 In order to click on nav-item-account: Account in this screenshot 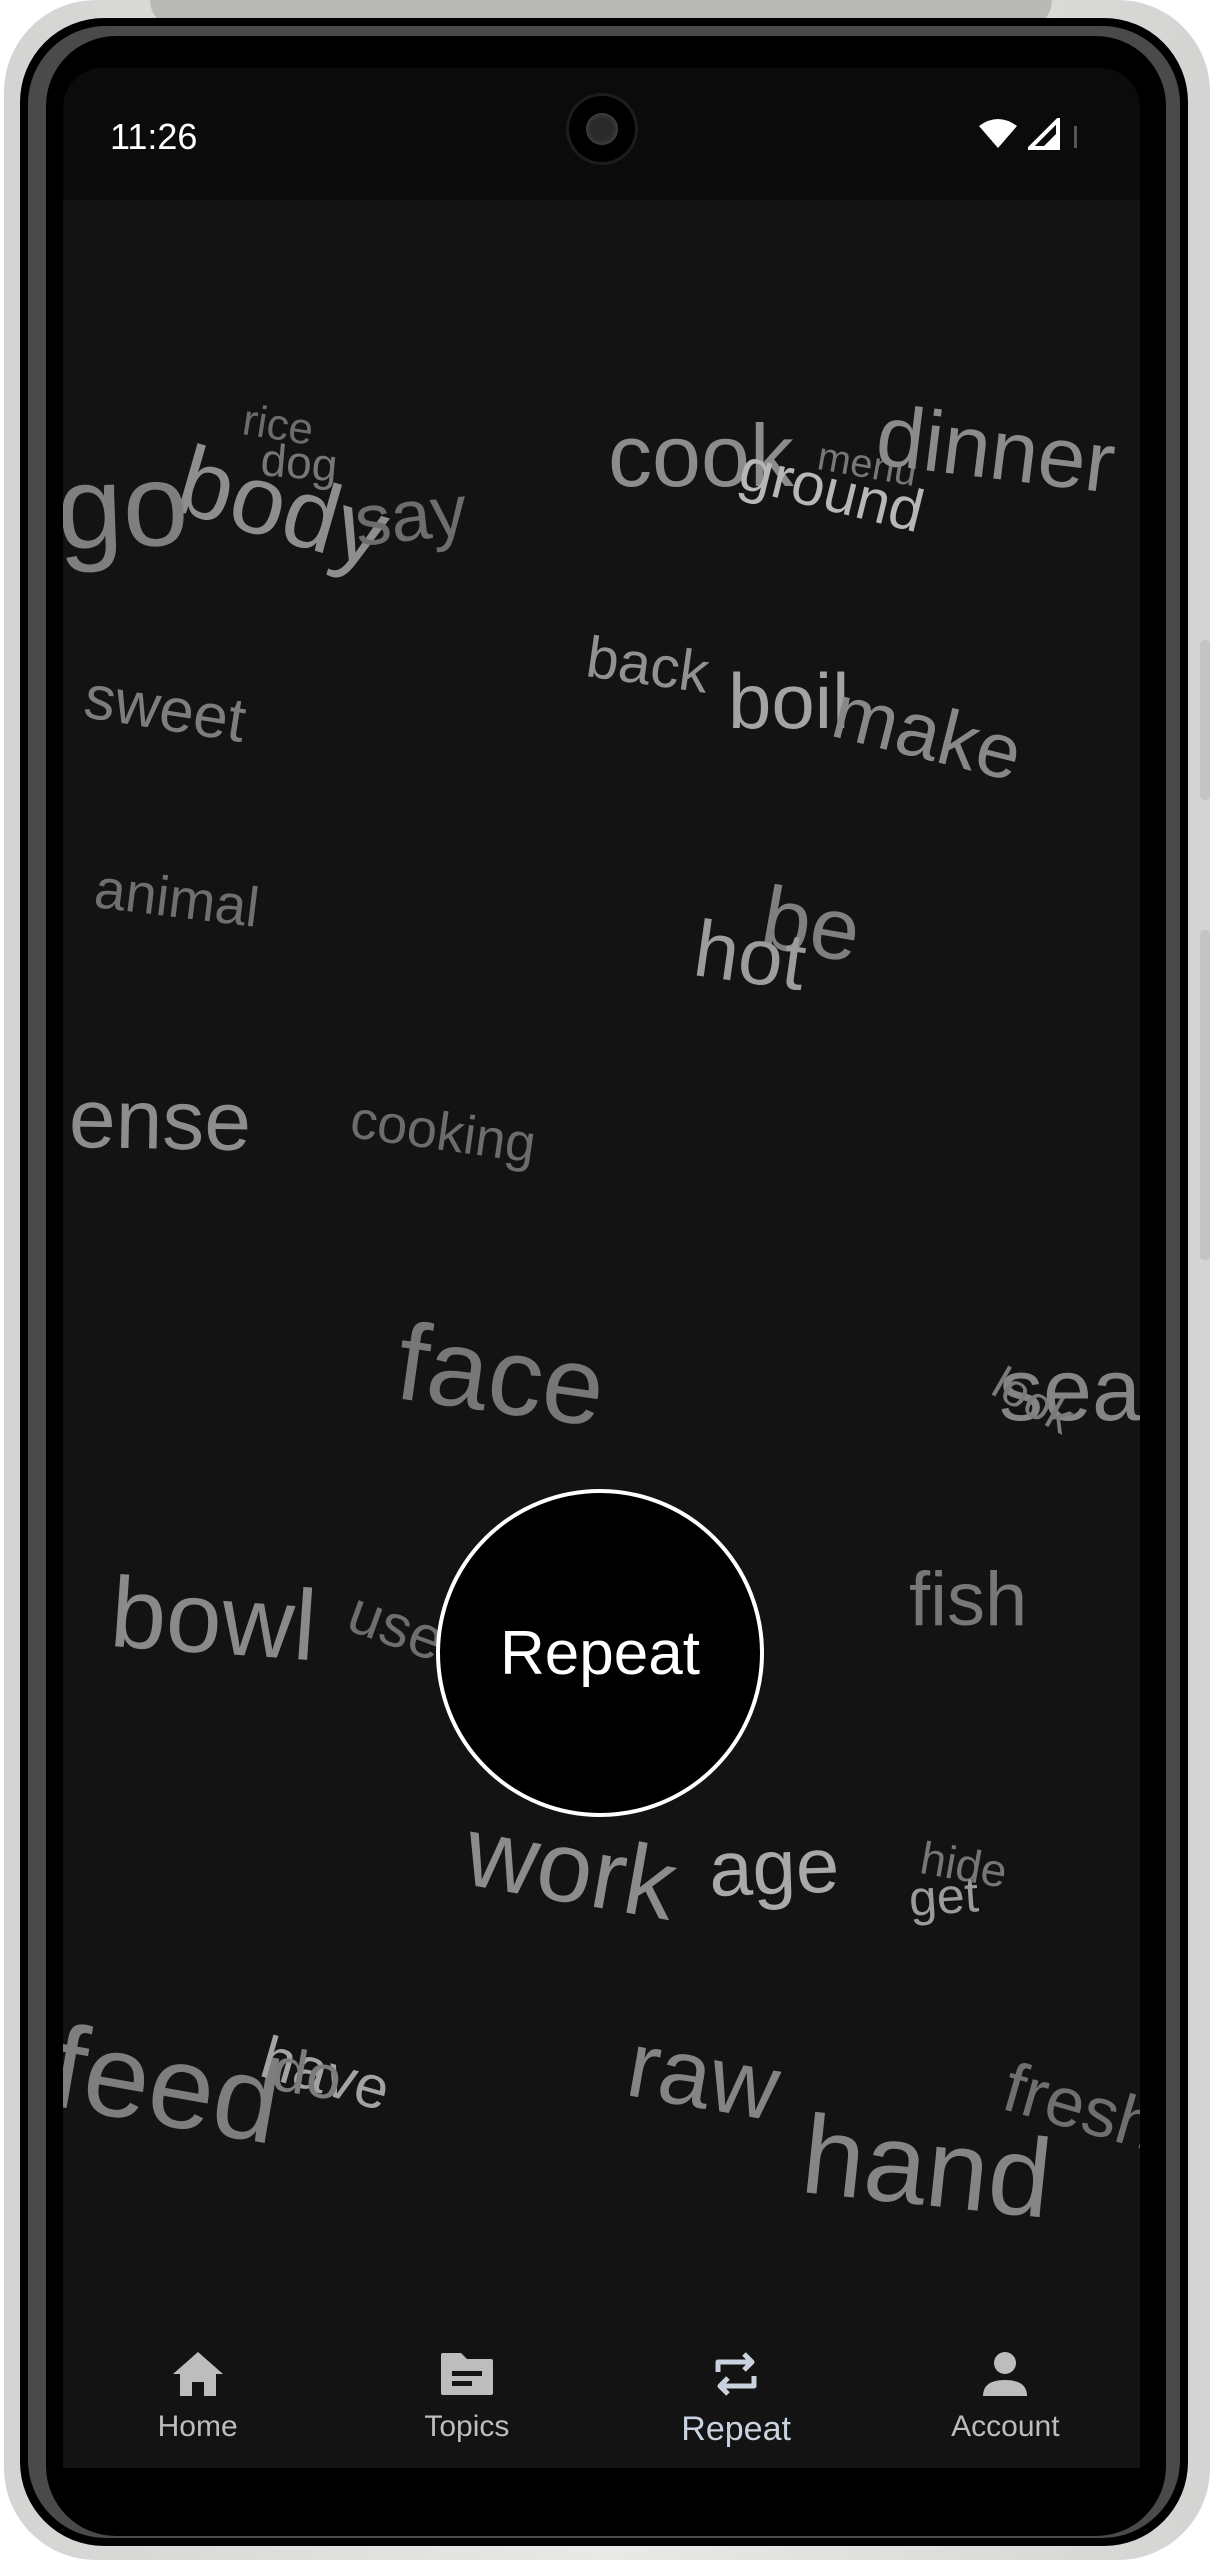, I will do `click(1005, 2374)`.